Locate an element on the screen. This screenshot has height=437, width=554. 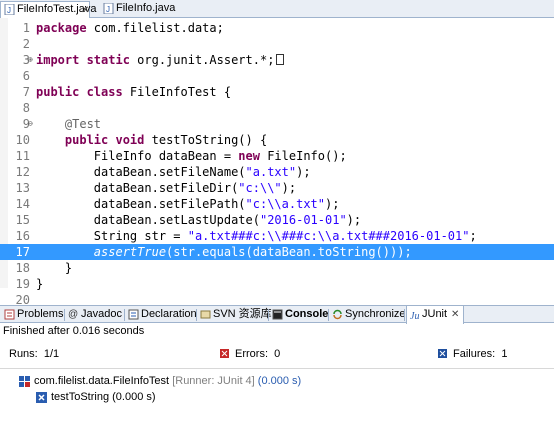
failures-counter: Failures: 1 is located at coordinates (472, 354).